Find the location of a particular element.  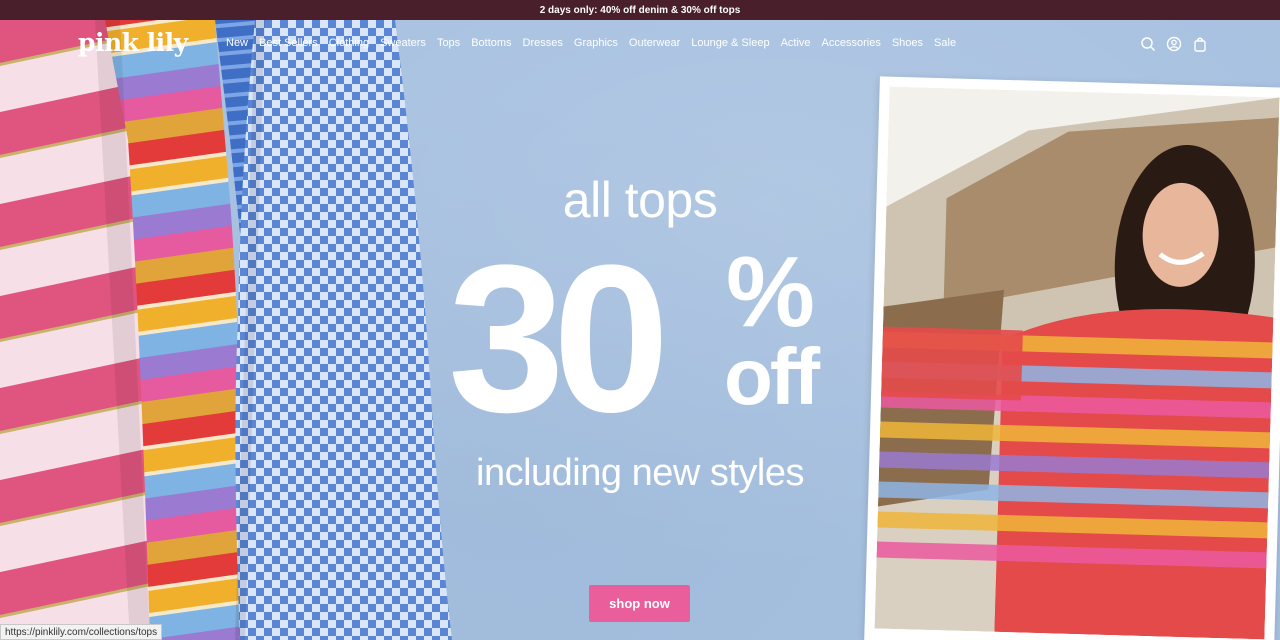

nav-item-graphics: Graphics is located at coordinates (596, 43).